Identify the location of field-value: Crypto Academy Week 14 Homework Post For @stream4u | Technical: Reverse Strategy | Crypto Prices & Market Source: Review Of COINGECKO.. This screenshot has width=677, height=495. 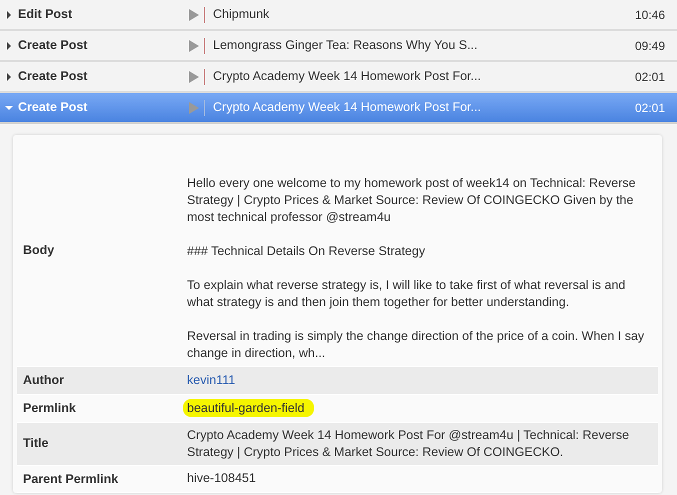
(408, 443).